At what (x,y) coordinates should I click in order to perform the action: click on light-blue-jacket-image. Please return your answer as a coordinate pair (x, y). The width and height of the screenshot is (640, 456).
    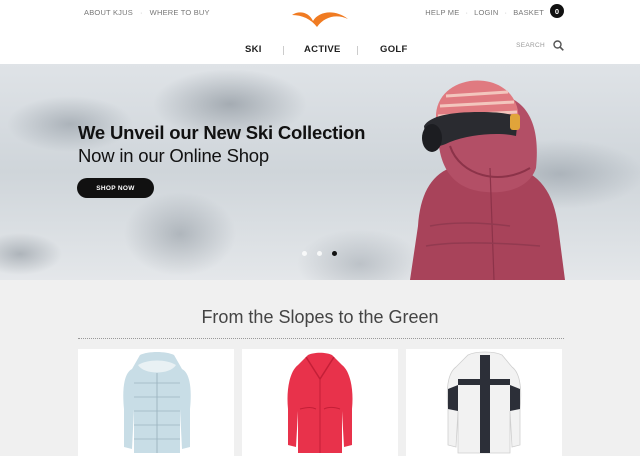
    Looking at the image, I should click on (157, 402).